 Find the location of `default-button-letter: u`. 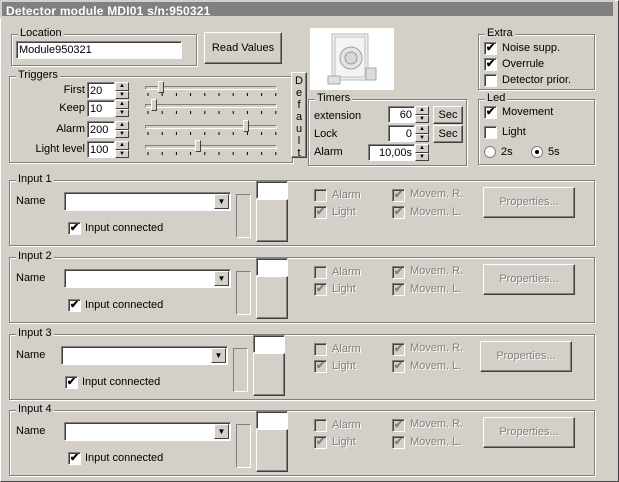

default-button-letter: u is located at coordinates (299, 129).